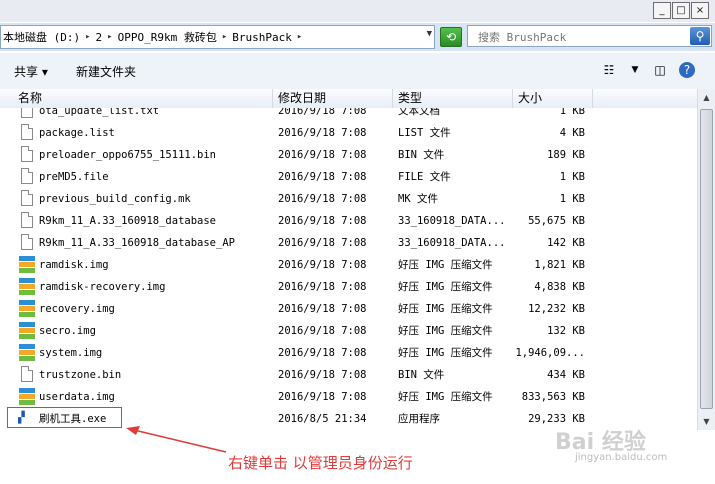 The height and width of the screenshot is (484, 715). What do you see at coordinates (176, 439) in the screenshot?
I see `annotation-arrow-icon` at bounding box center [176, 439].